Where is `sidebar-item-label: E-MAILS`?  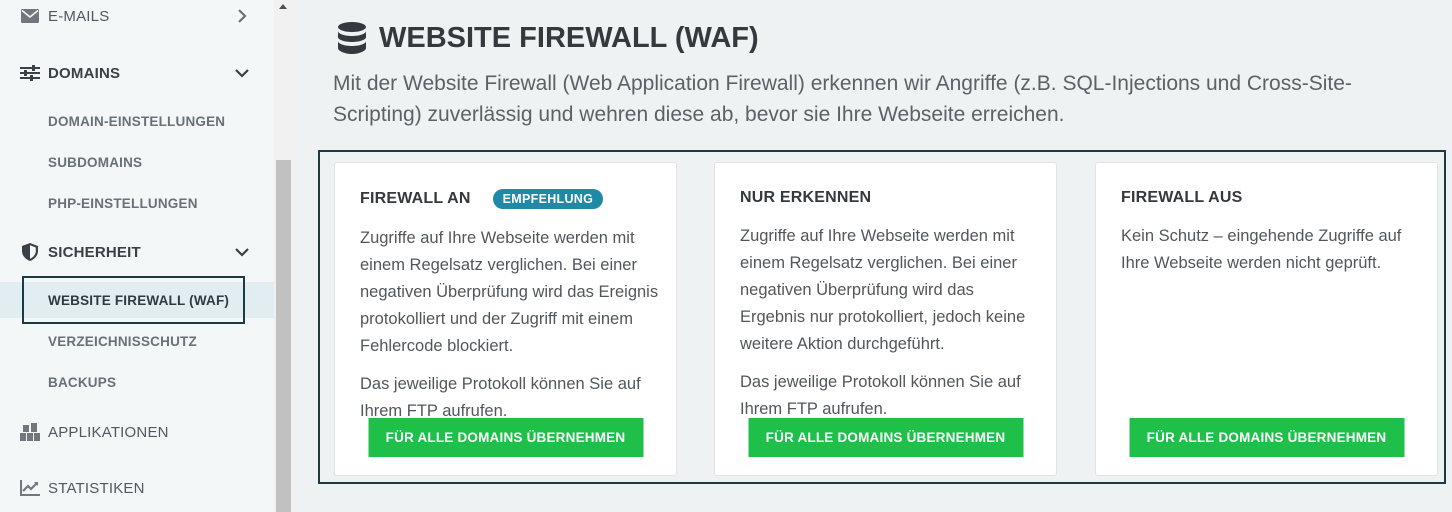 sidebar-item-label: E-MAILS is located at coordinates (79, 16).